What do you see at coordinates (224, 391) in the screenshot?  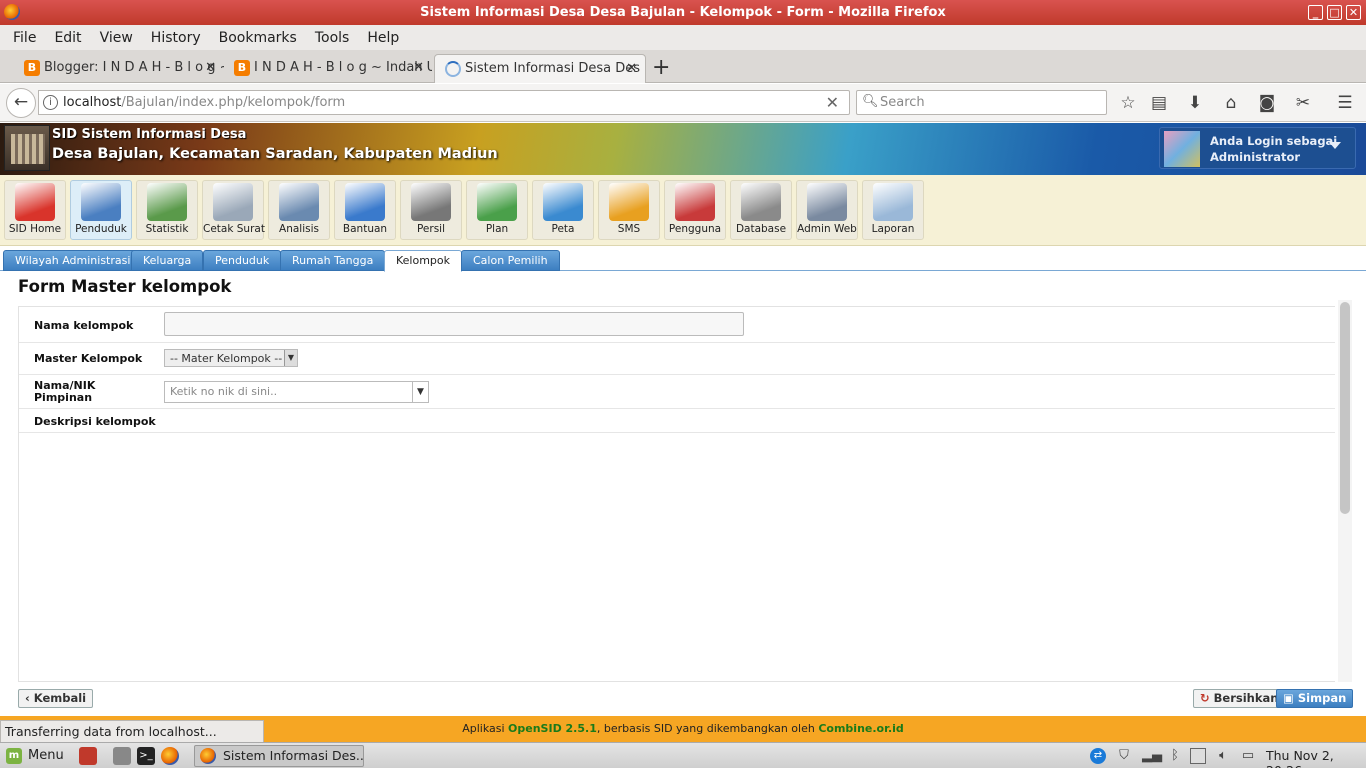 I see `pimpinan-placeholder: Ketik no nik di sini..` at bounding box center [224, 391].